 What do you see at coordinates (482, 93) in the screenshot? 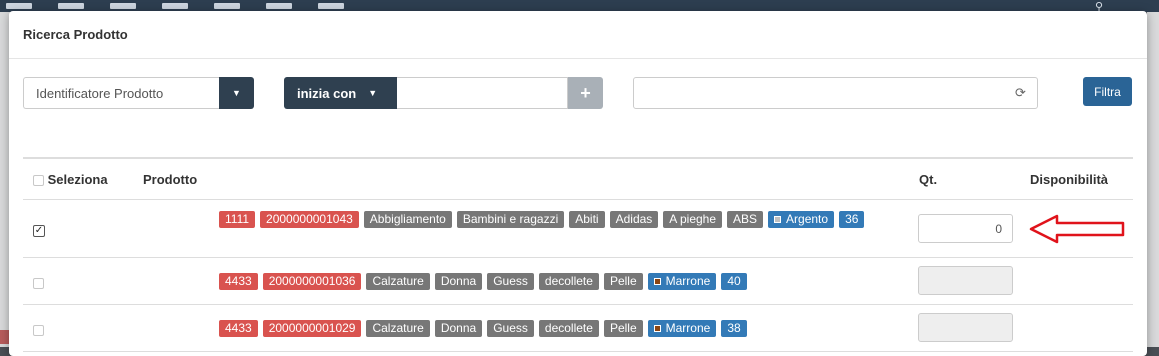
I see `search-text-input` at bounding box center [482, 93].